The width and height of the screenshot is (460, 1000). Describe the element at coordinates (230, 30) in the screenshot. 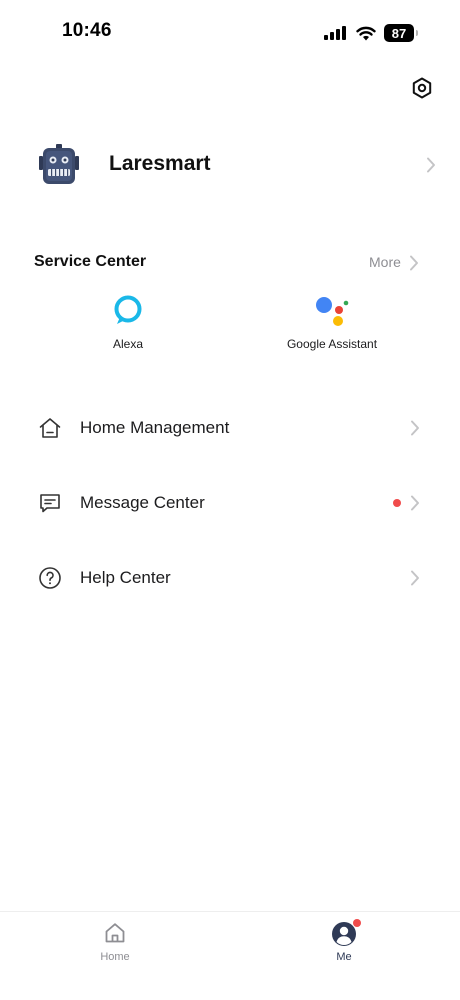

I see `status-bar: 10:46 87` at that location.